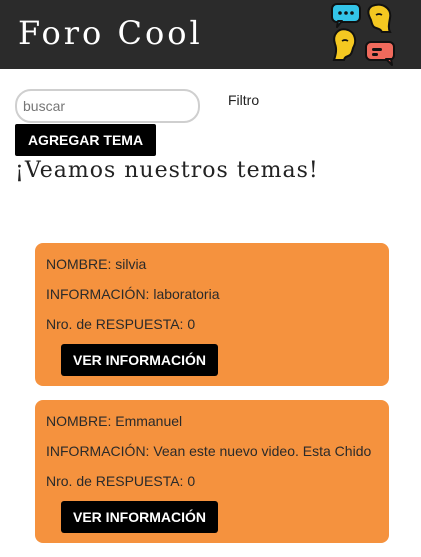 The height and width of the screenshot is (557, 421). Describe the element at coordinates (210, 34) in the screenshot. I see `site-header: Foro Cool` at that location.